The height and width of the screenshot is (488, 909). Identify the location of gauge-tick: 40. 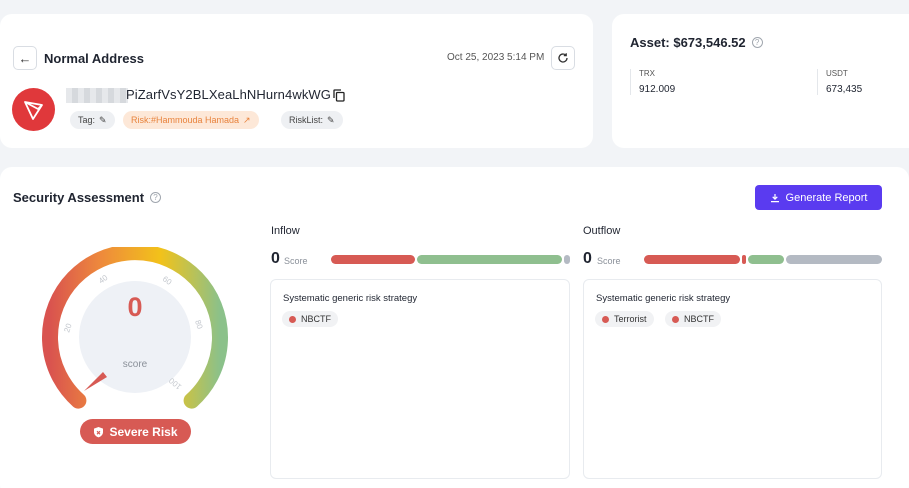
(103, 279).